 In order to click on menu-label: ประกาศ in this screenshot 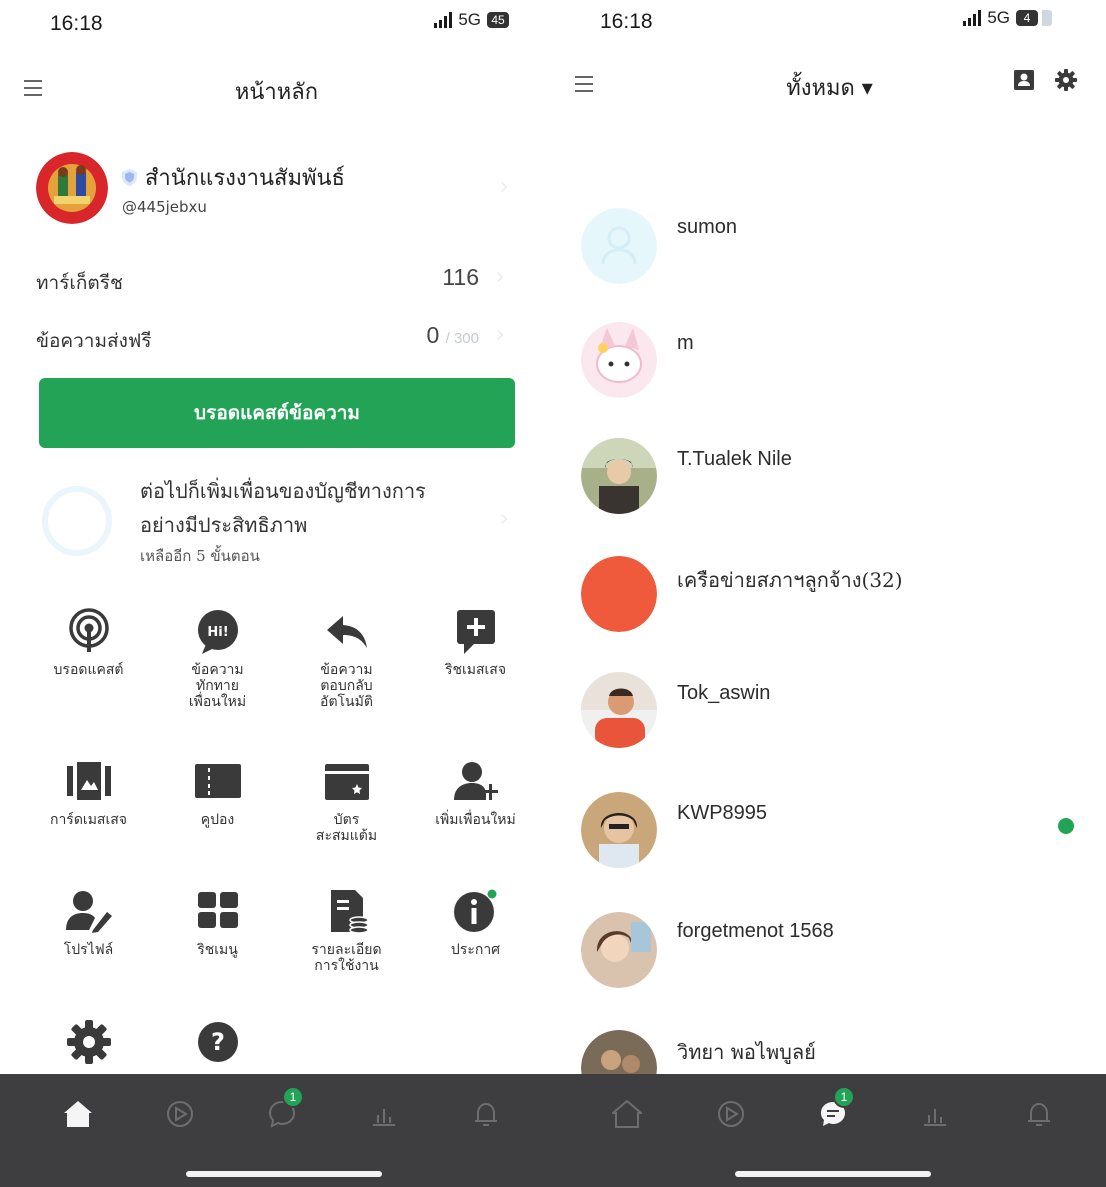, I will do `click(475, 950)`.